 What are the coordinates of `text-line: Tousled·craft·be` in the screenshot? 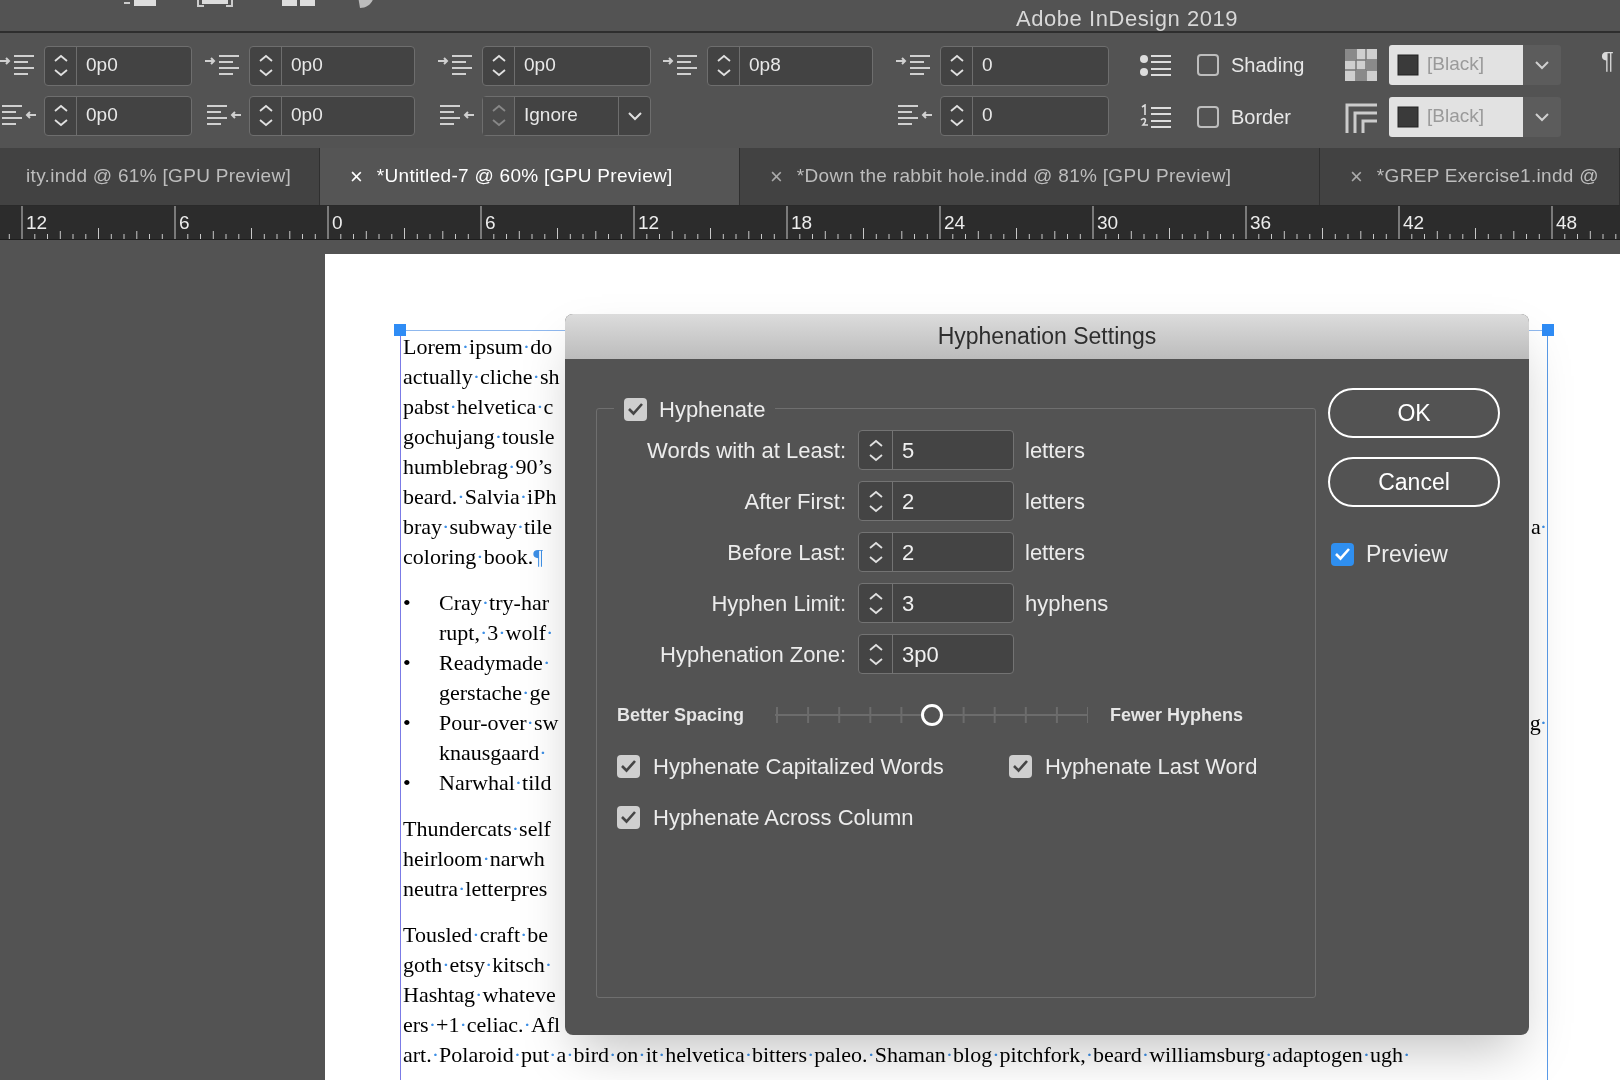 It's located at (476, 934).